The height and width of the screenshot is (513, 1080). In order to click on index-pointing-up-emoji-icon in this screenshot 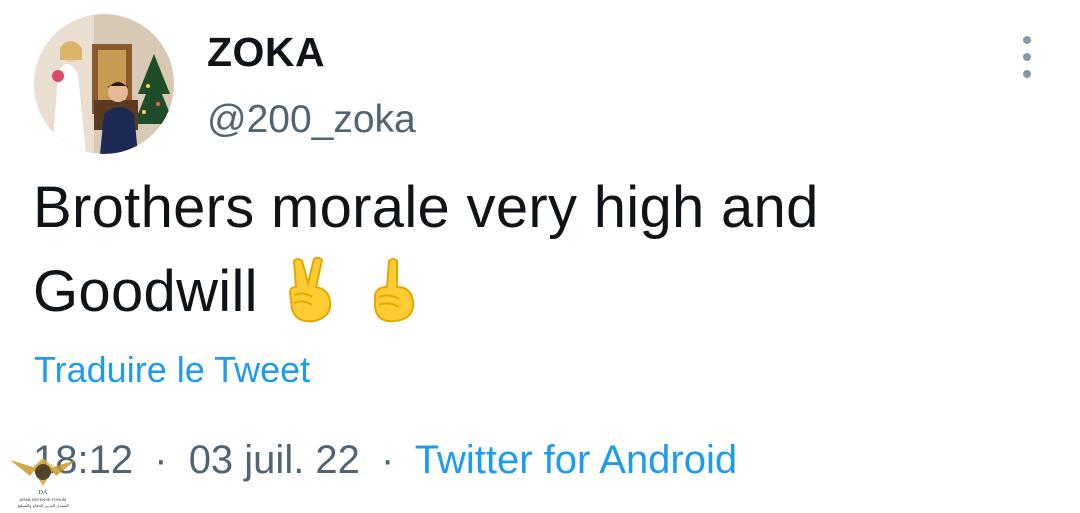, I will do `click(394, 301)`.